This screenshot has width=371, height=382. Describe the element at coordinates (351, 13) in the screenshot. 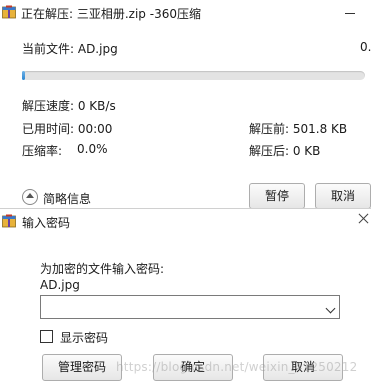

I see `minimize-button` at that location.